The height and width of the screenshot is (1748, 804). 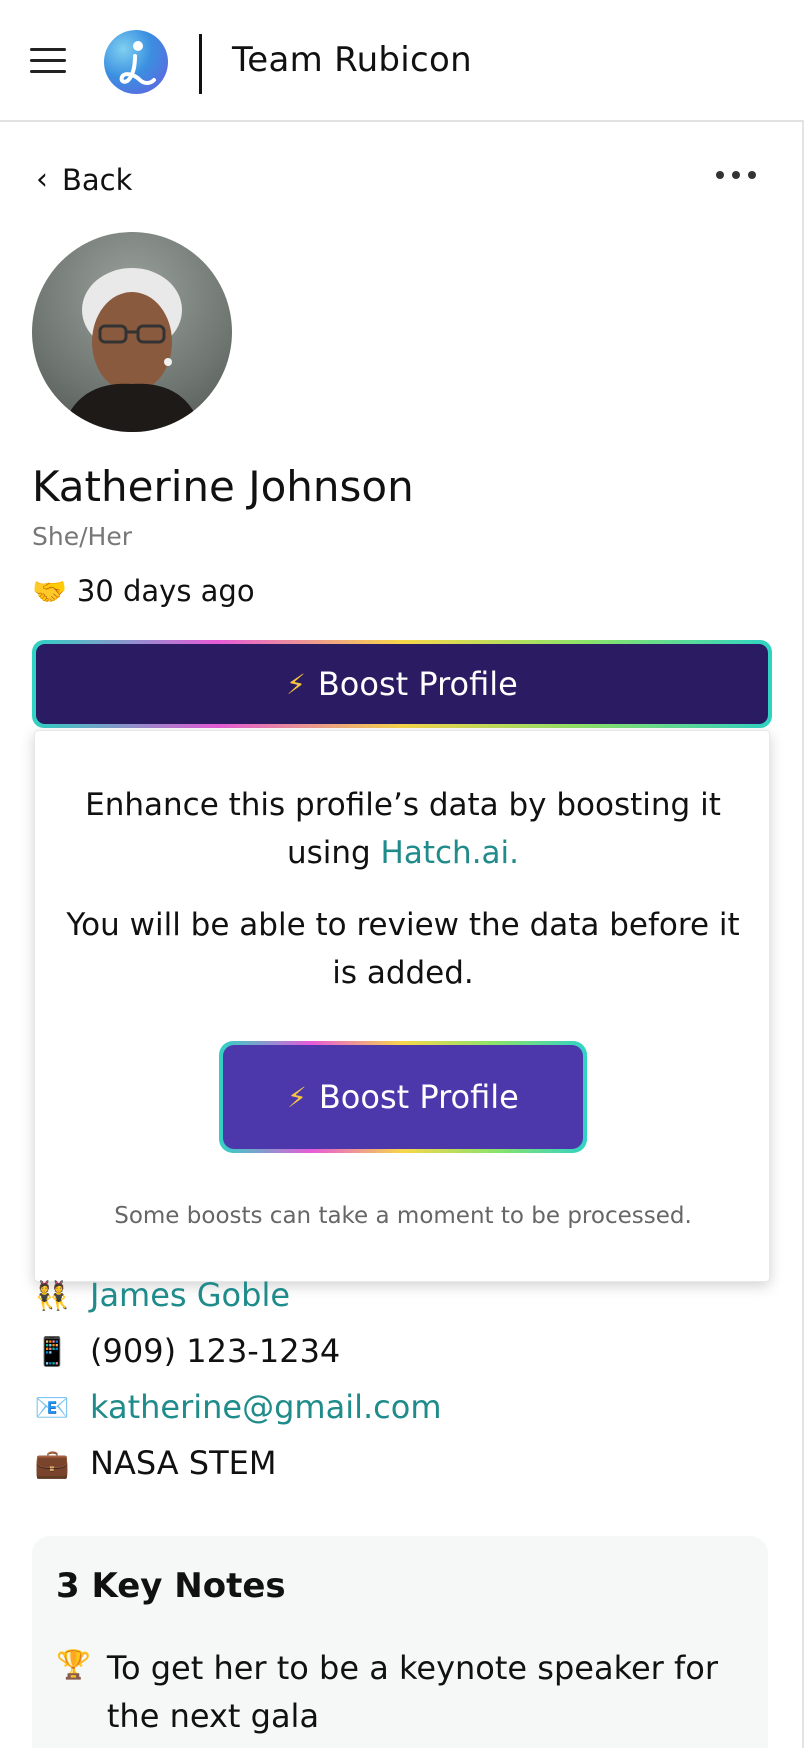 I want to click on hatch-ai-link: Hatch.ai., so click(x=450, y=853).